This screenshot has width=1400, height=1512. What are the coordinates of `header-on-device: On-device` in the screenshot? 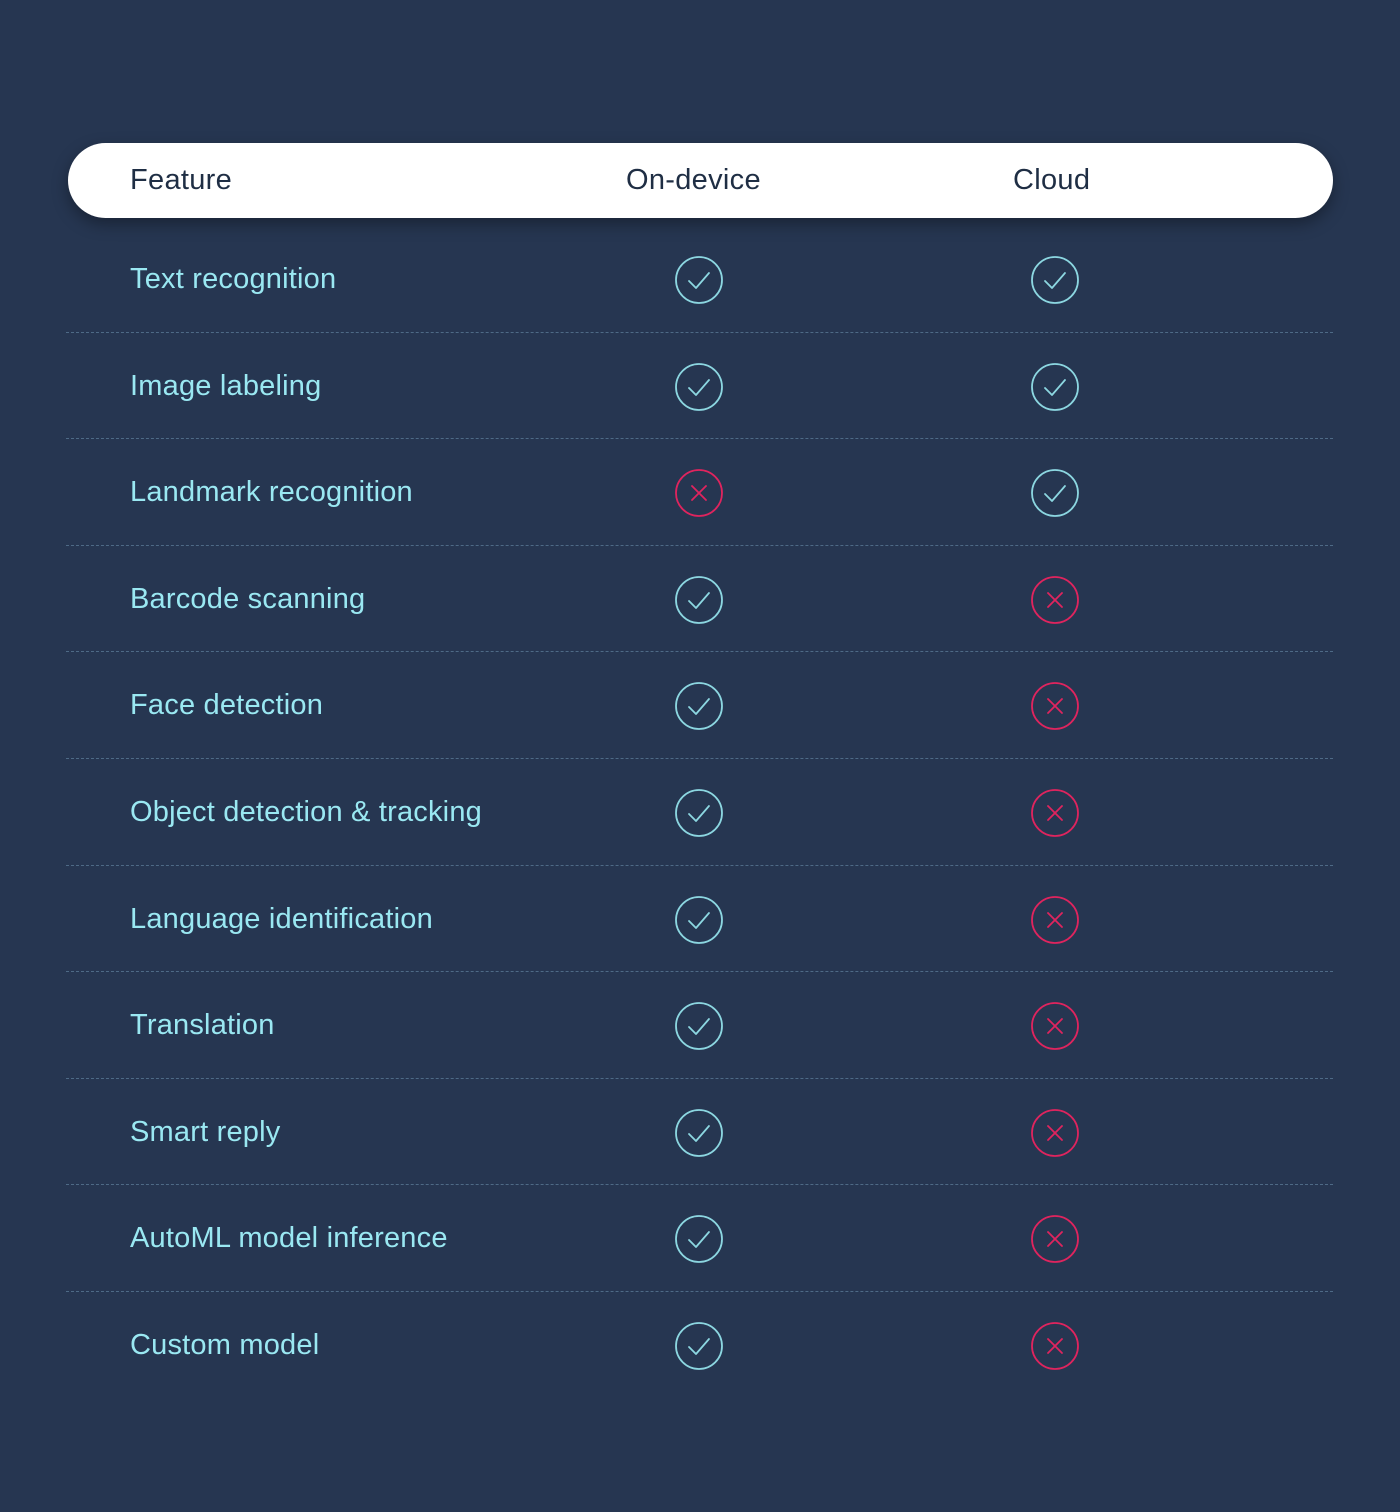 It's located at (693, 180).